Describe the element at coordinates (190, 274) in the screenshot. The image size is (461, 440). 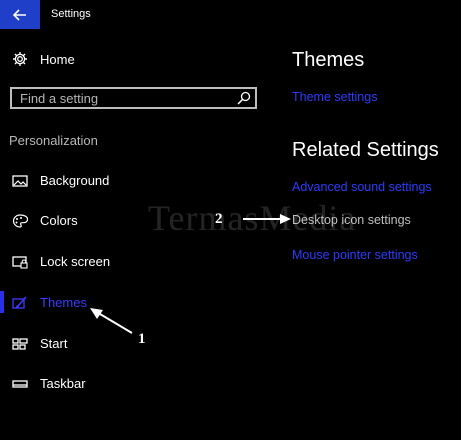
I see `annotation-arrows` at that location.